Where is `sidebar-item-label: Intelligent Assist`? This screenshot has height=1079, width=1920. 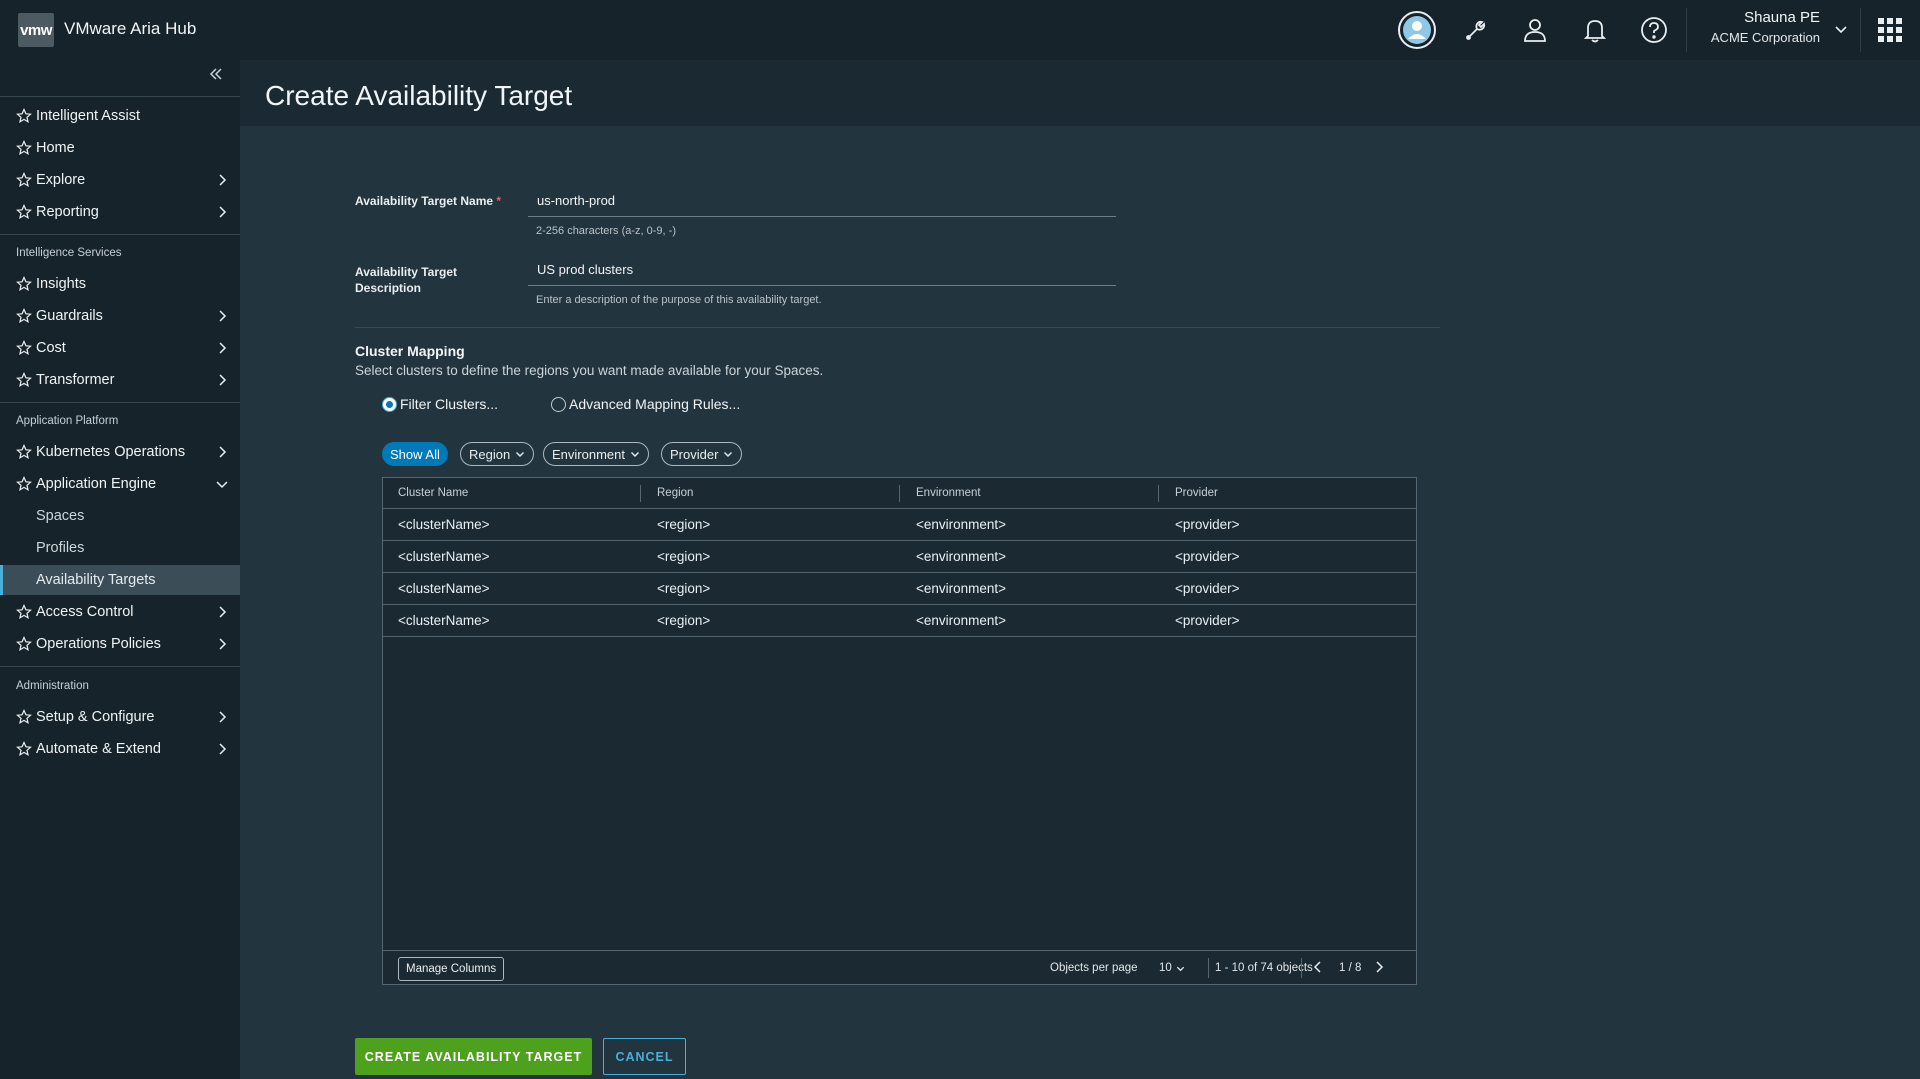 sidebar-item-label: Intelligent Assist is located at coordinates (88, 116).